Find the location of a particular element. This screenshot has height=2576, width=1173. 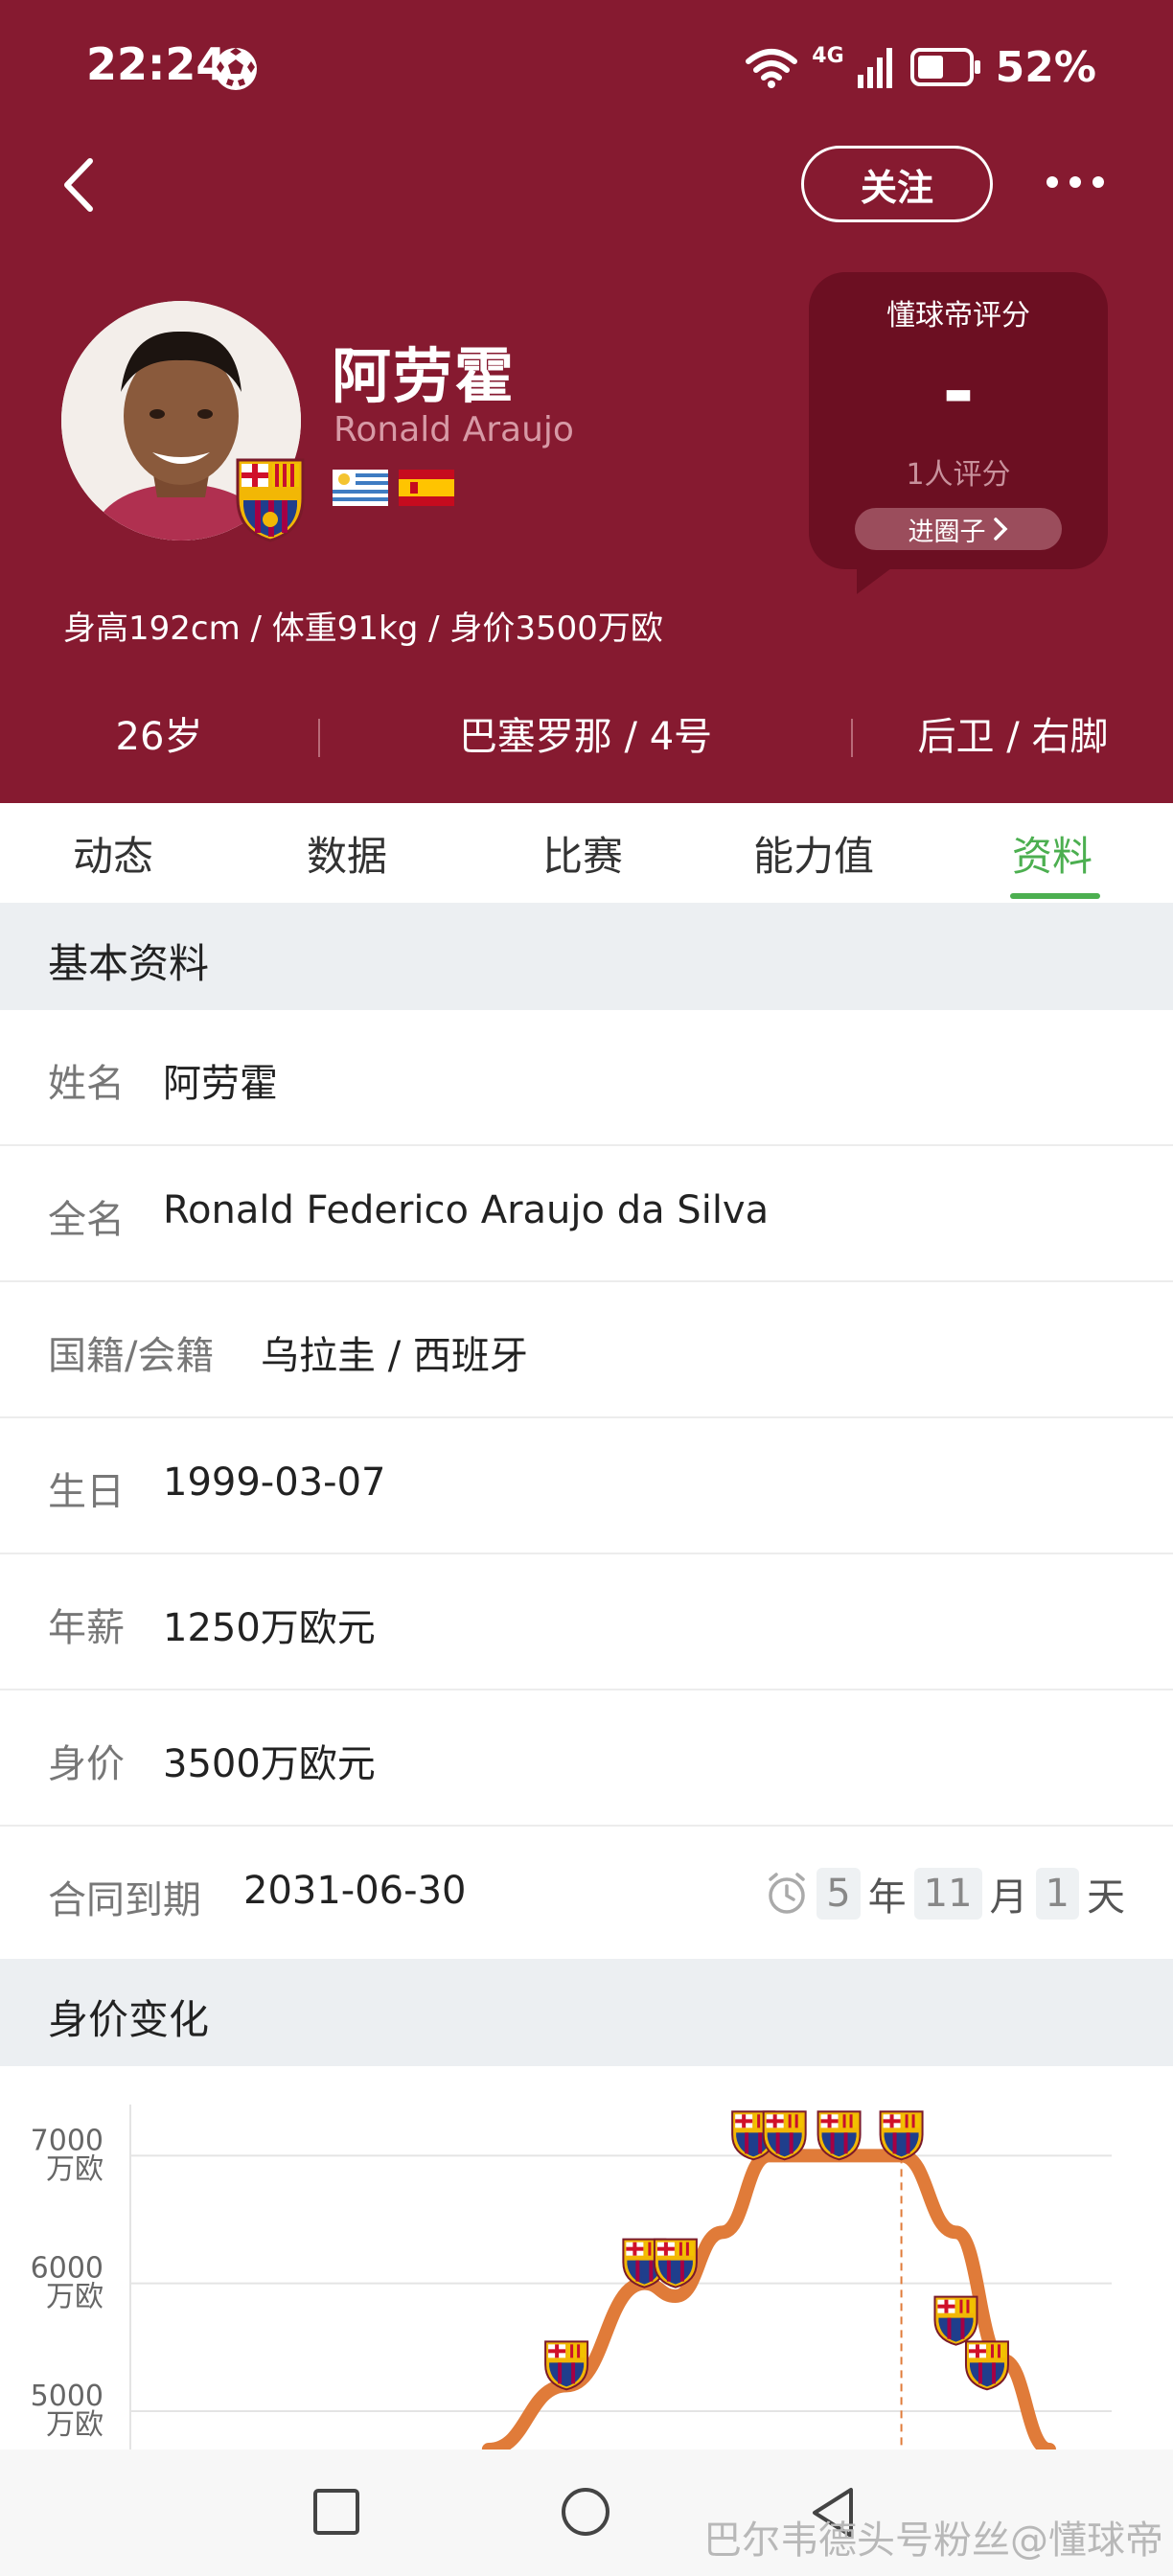

soccer-ball-icon is located at coordinates (236, 69).